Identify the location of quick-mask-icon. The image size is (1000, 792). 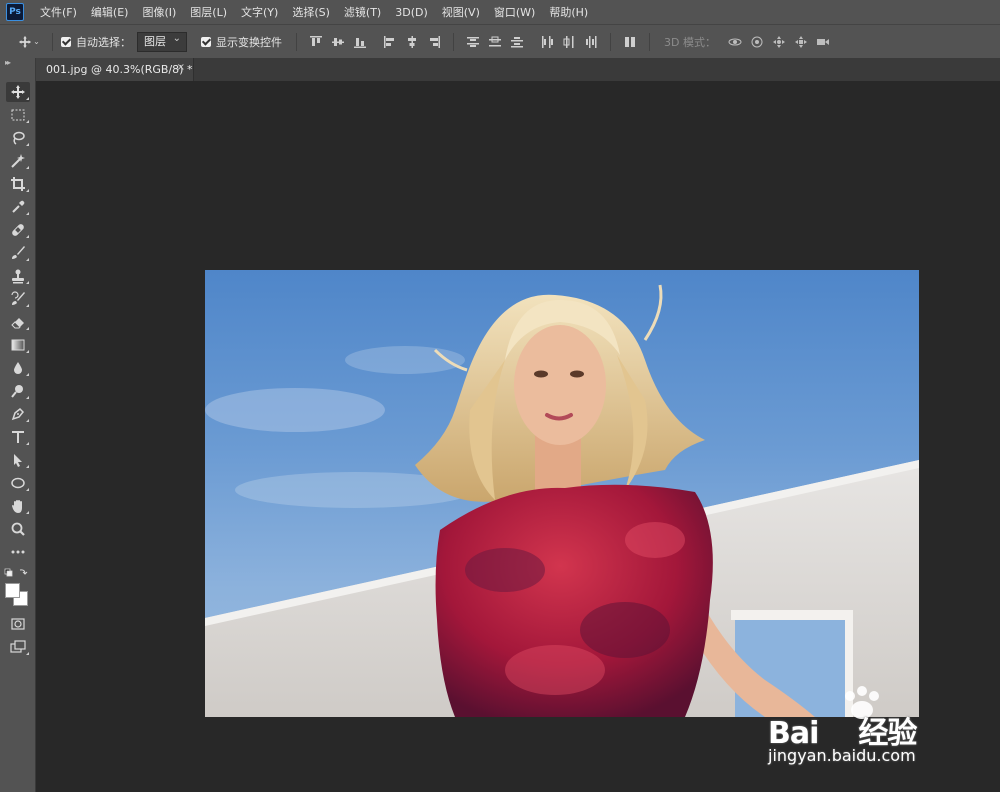
(18, 624).